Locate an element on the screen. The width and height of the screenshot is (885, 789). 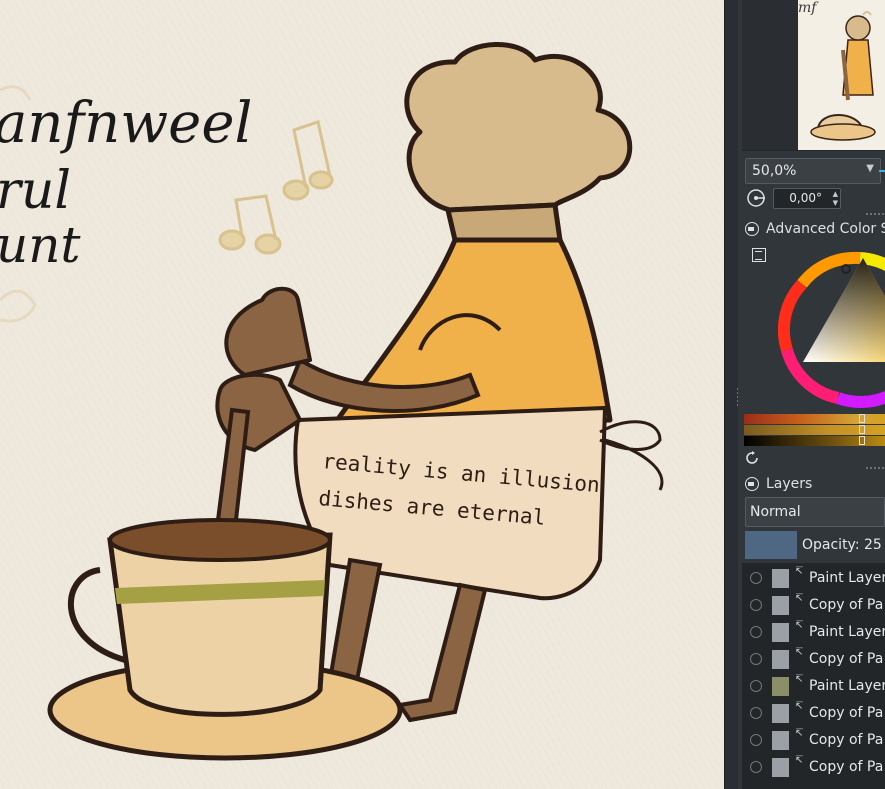
rotation-spinbox: 0,00° ▲ ▼ is located at coordinates (807, 198).